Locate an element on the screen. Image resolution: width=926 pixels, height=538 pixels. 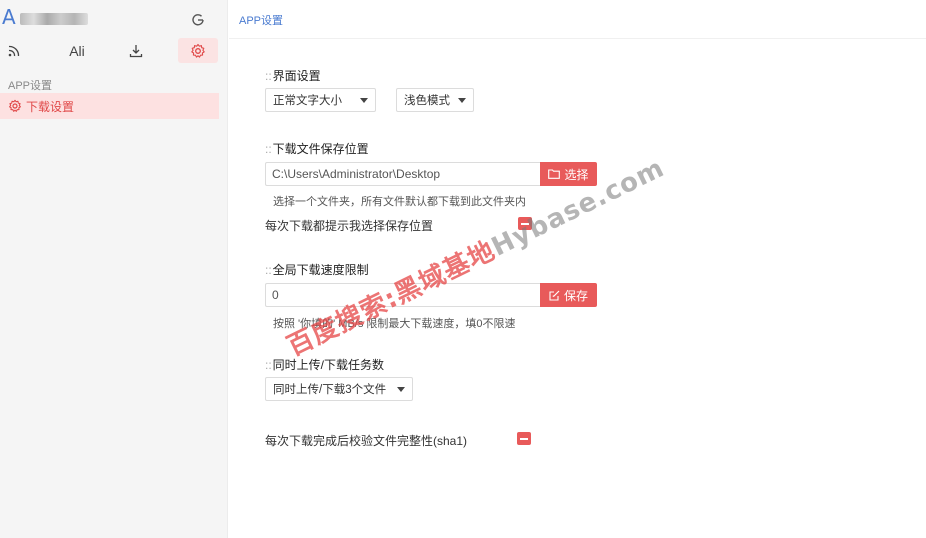
sidebar-item-download-settings: 下载设置 is located at coordinates (109, 106).